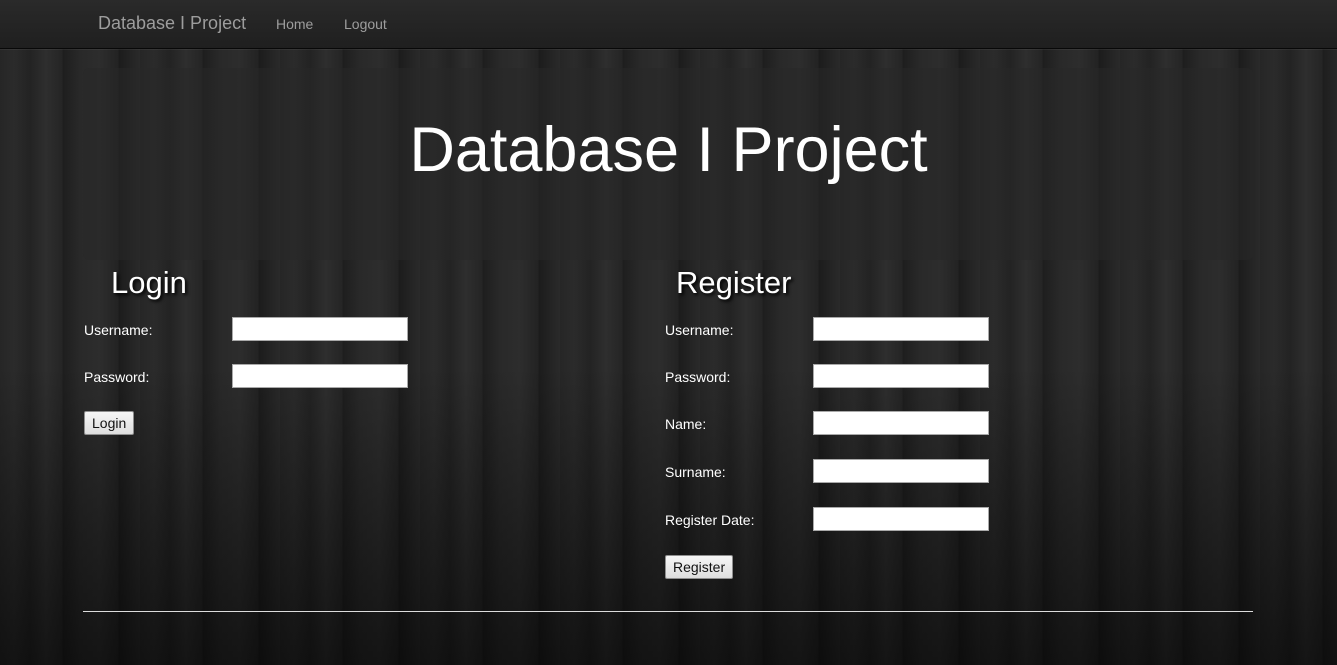 The height and width of the screenshot is (665, 1337). What do you see at coordinates (109, 423) in the screenshot?
I see `login-button: Login` at bounding box center [109, 423].